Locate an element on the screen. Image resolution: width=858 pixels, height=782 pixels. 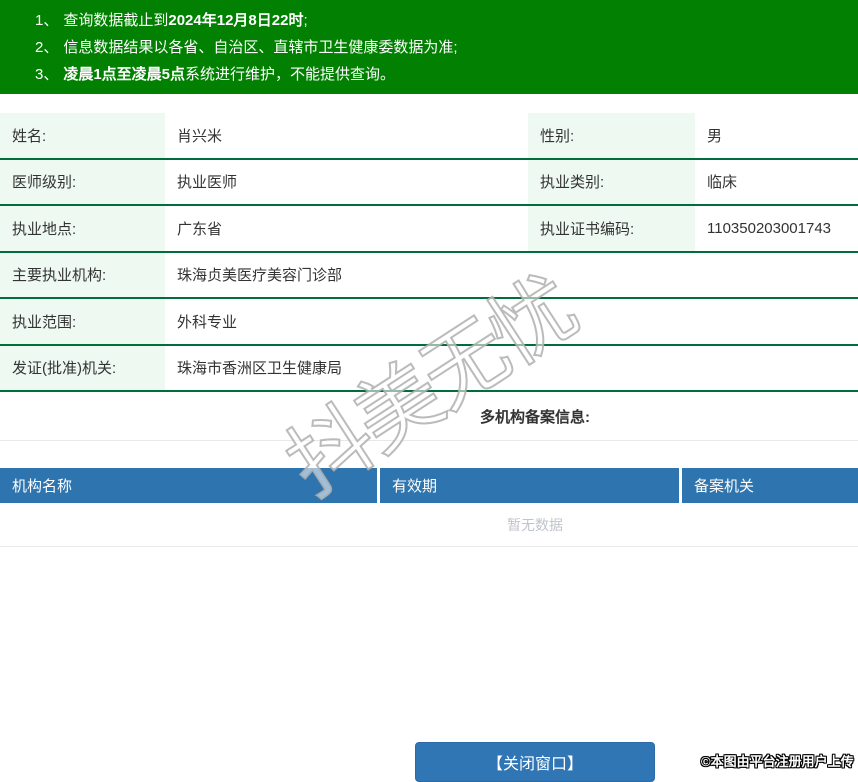
close-window-button: 【关闭窗口】 is located at coordinates (535, 762).